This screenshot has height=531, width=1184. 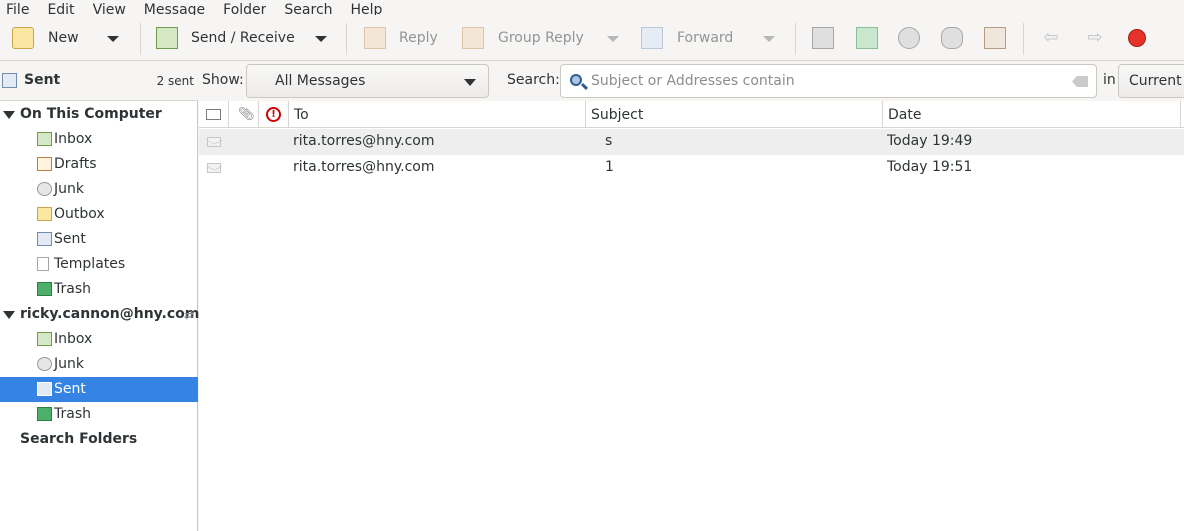 What do you see at coordinates (828, 81) in the screenshot?
I see `search-input: Subject or Addresses contain` at bounding box center [828, 81].